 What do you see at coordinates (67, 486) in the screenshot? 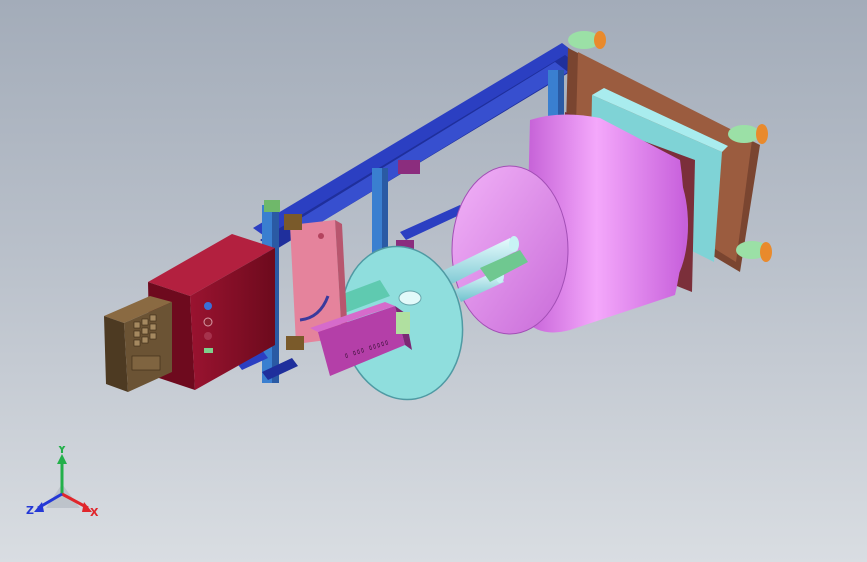
I see `orientation-triad: Y X Z` at bounding box center [67, 486].